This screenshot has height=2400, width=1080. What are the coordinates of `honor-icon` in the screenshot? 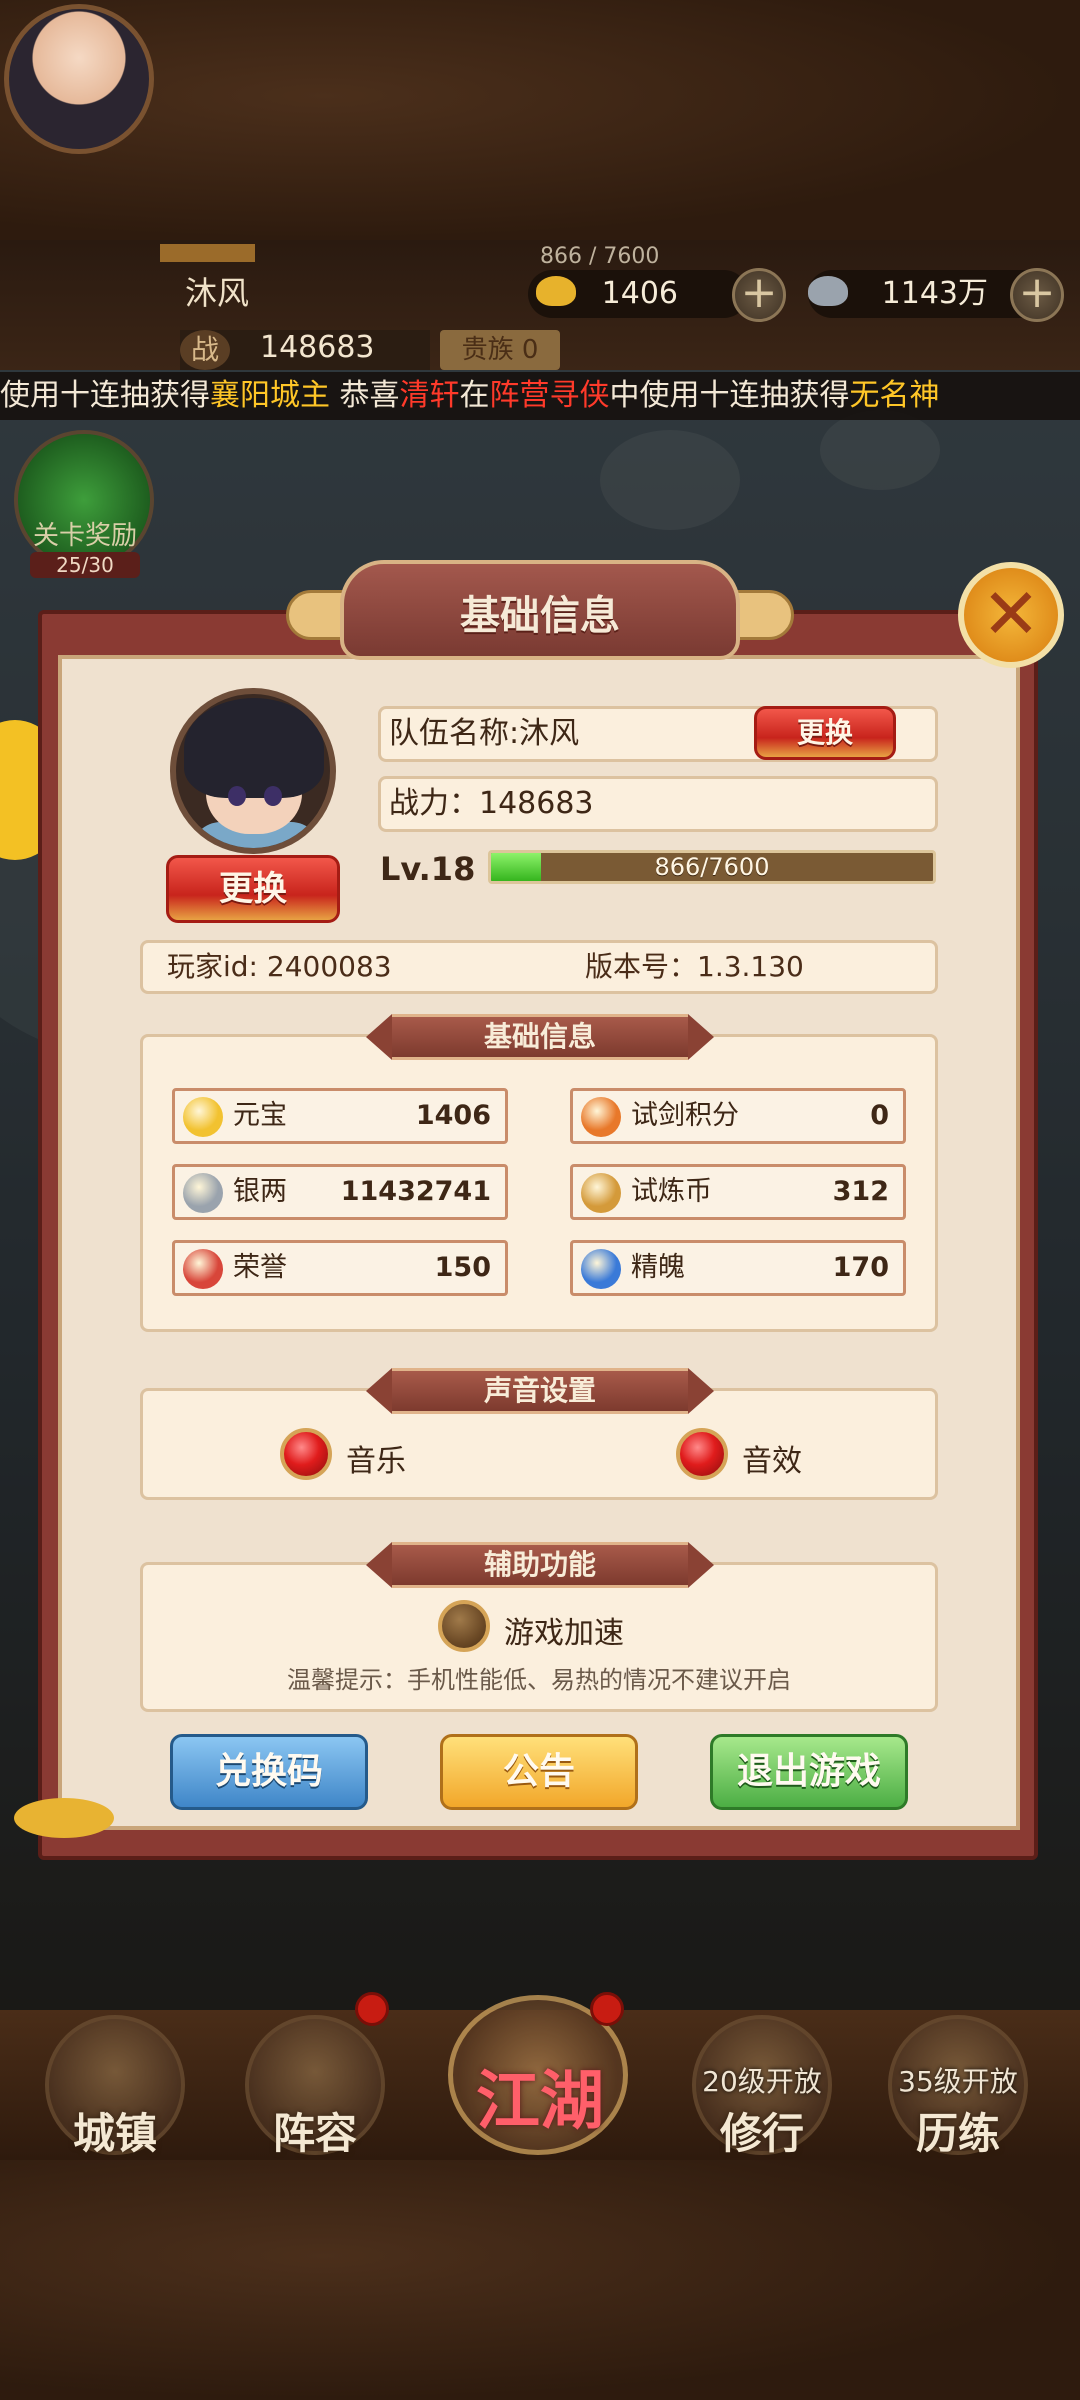 It's located at (203, 1269).